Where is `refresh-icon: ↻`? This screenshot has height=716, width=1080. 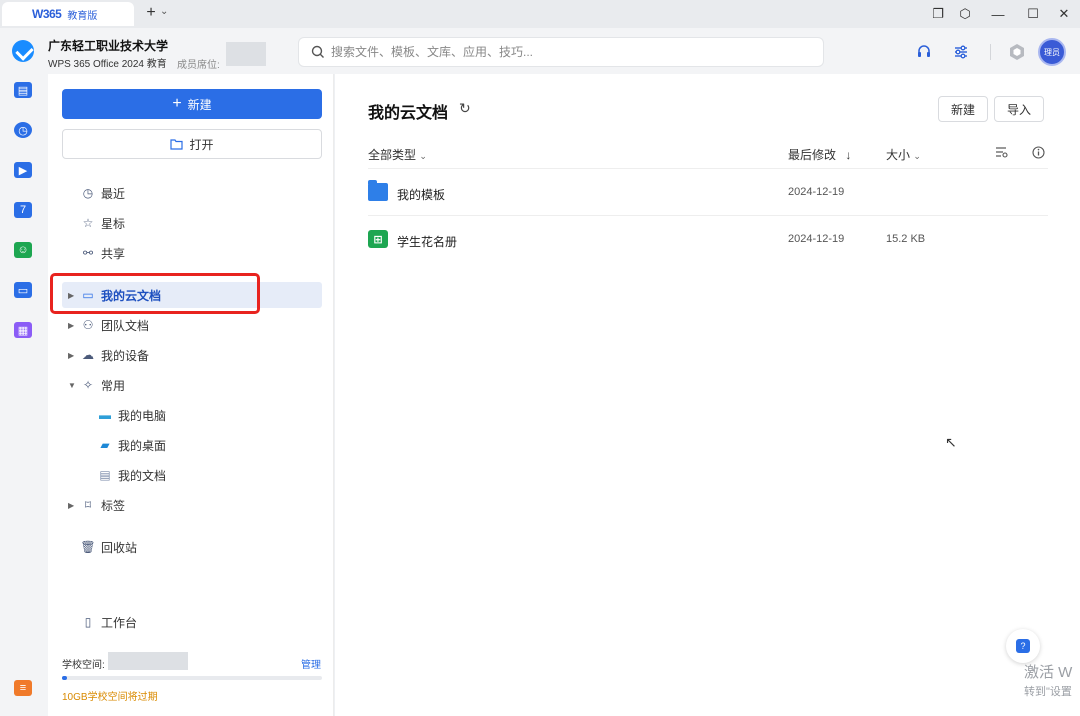 refresh-icon: ↻ is located at coordinates (465, 108).